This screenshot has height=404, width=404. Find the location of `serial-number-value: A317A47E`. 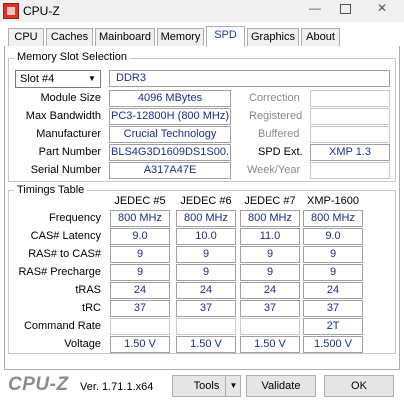

serial-number-value: A317A47E is located at coordinates (170, 170).